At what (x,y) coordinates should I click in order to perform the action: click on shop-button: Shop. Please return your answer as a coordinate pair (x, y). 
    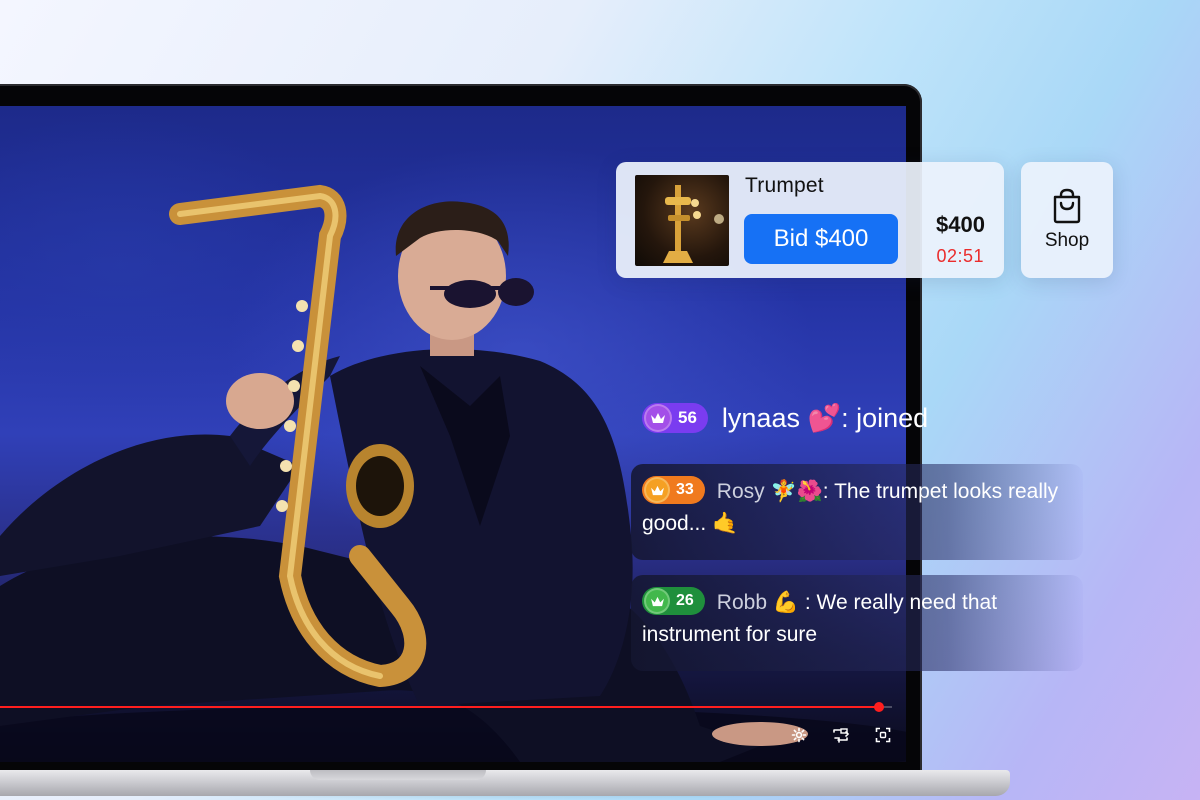
    Looking at the image, I should click on (1067, 220).